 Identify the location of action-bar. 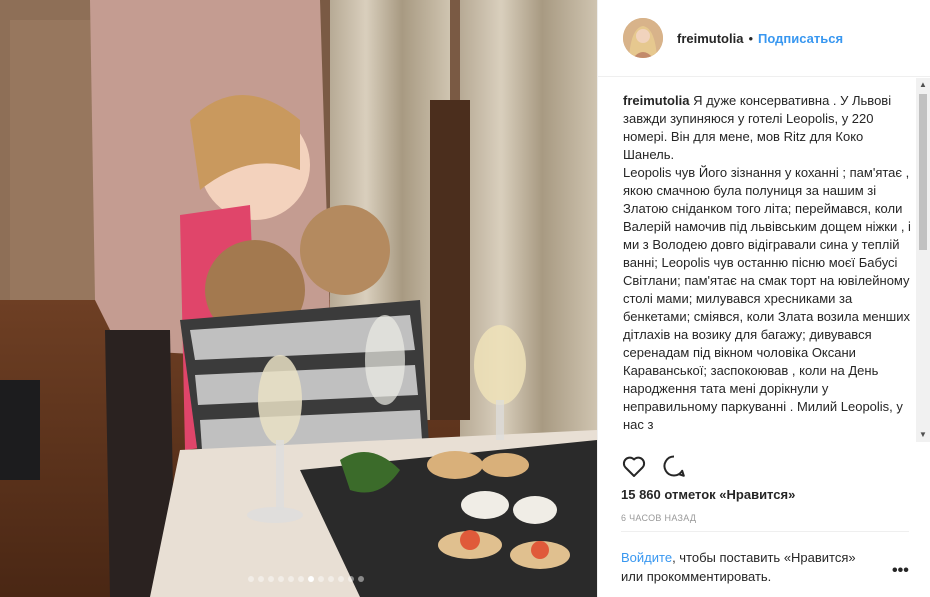
(654, 466).